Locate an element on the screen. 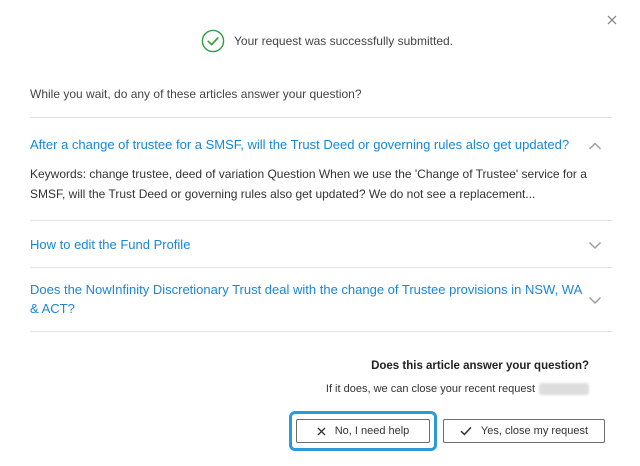 This screenshot has width=640, height=466. check-circle-icon is located at coordinates (213, 41).